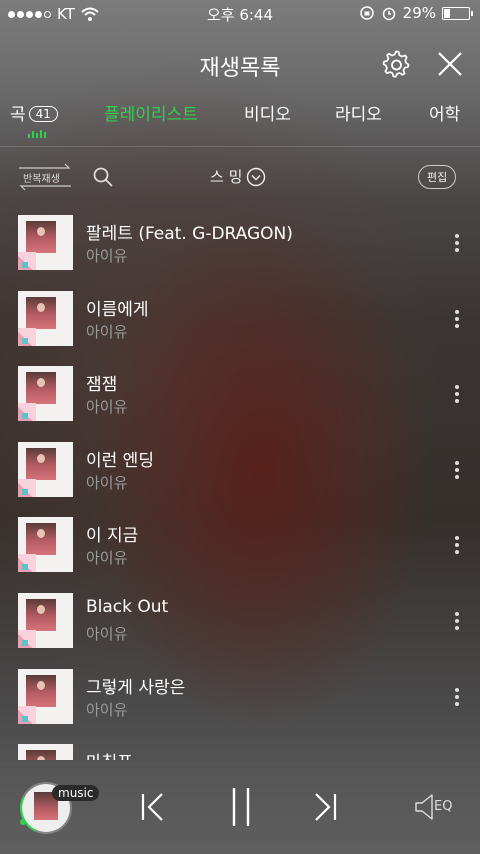 The image size is (480, 854). What do you see at coordinates (127, 606) in the screenshot?
I see `song-title: Black Out` at bounding box center [127, 606].